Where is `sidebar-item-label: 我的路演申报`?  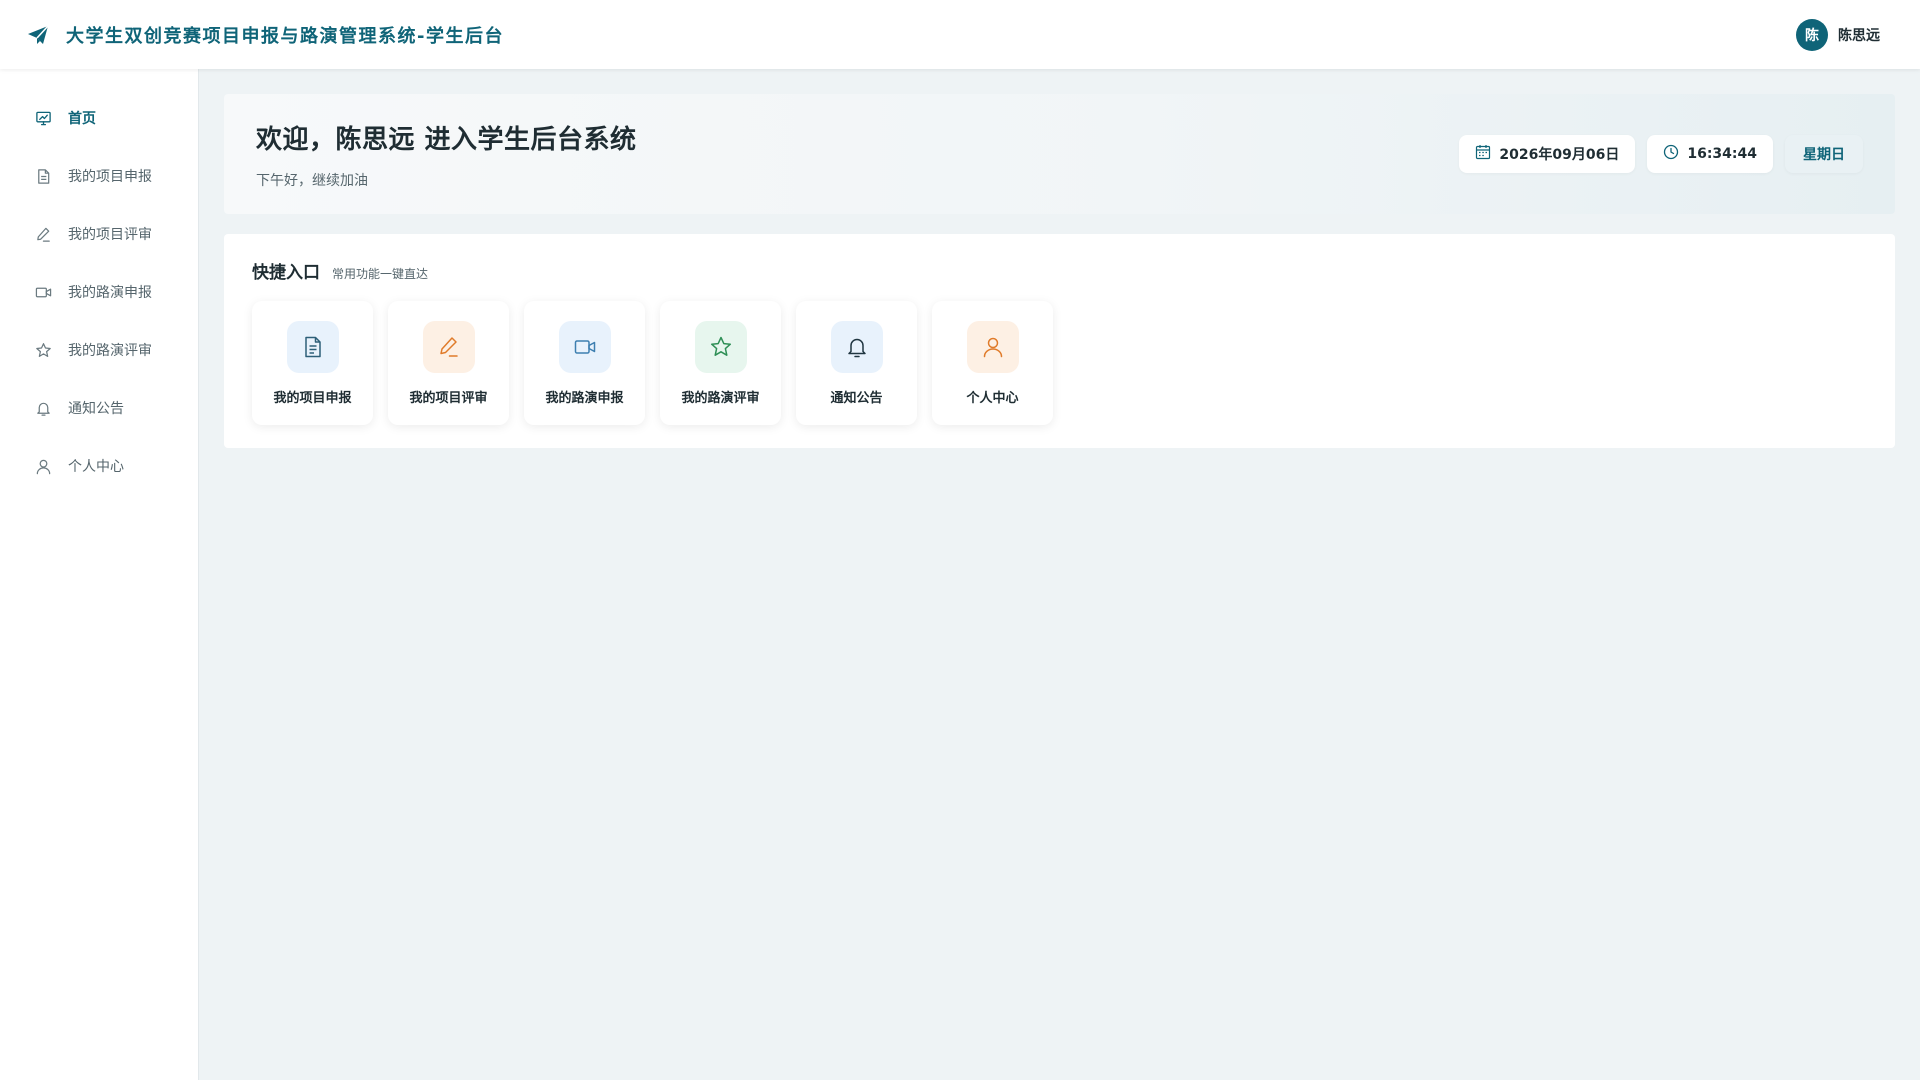 sidebar-item-label: 我的路演申报 is located at coordinates (110, 293).